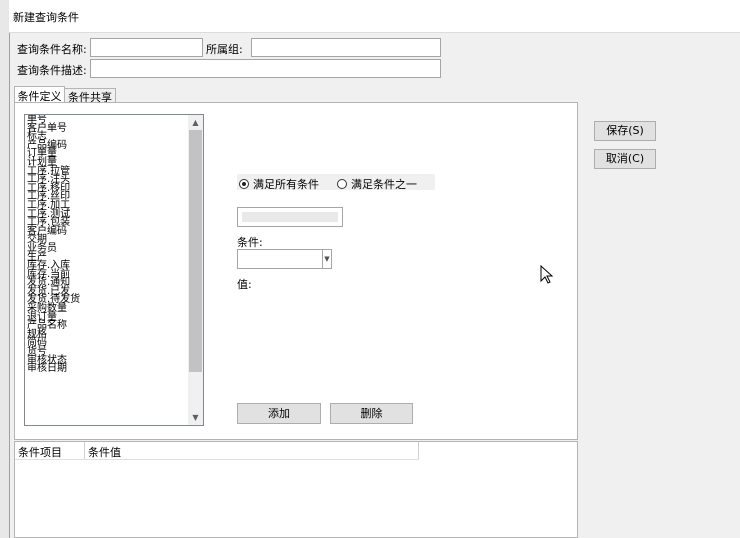 This screenshot has width=740, height=538. Describe the element at coordinates (104, 452) in the screenshot. I see `grid-header-condition-value: 条件值` at that location.